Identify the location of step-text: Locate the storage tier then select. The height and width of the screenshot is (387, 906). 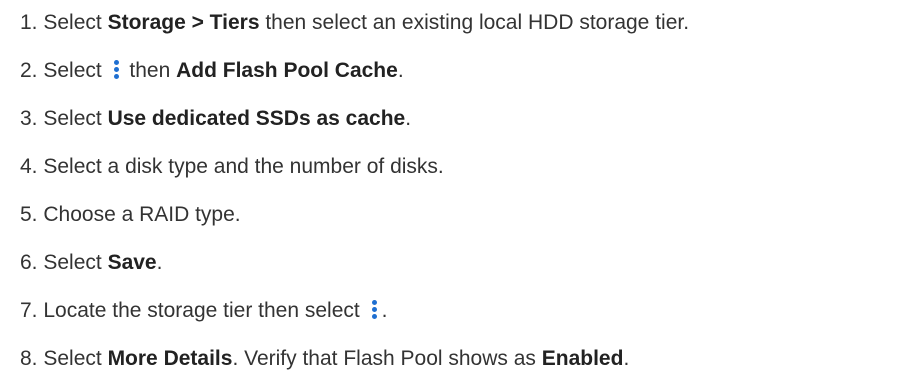
(204, 310).